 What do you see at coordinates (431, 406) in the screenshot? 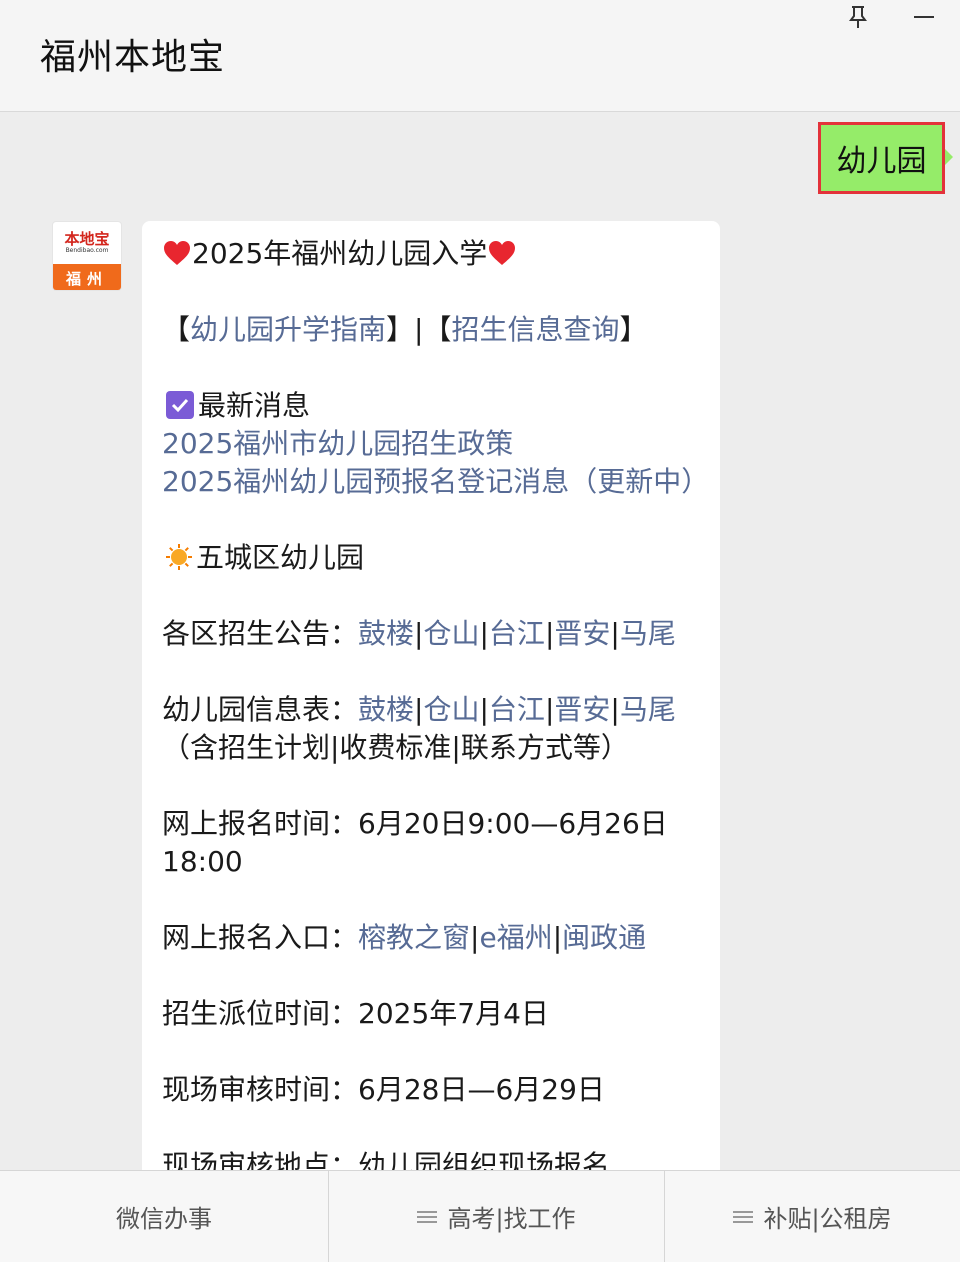
I see `news-heading-line: 最新消息` at bounding box center [431, 406].